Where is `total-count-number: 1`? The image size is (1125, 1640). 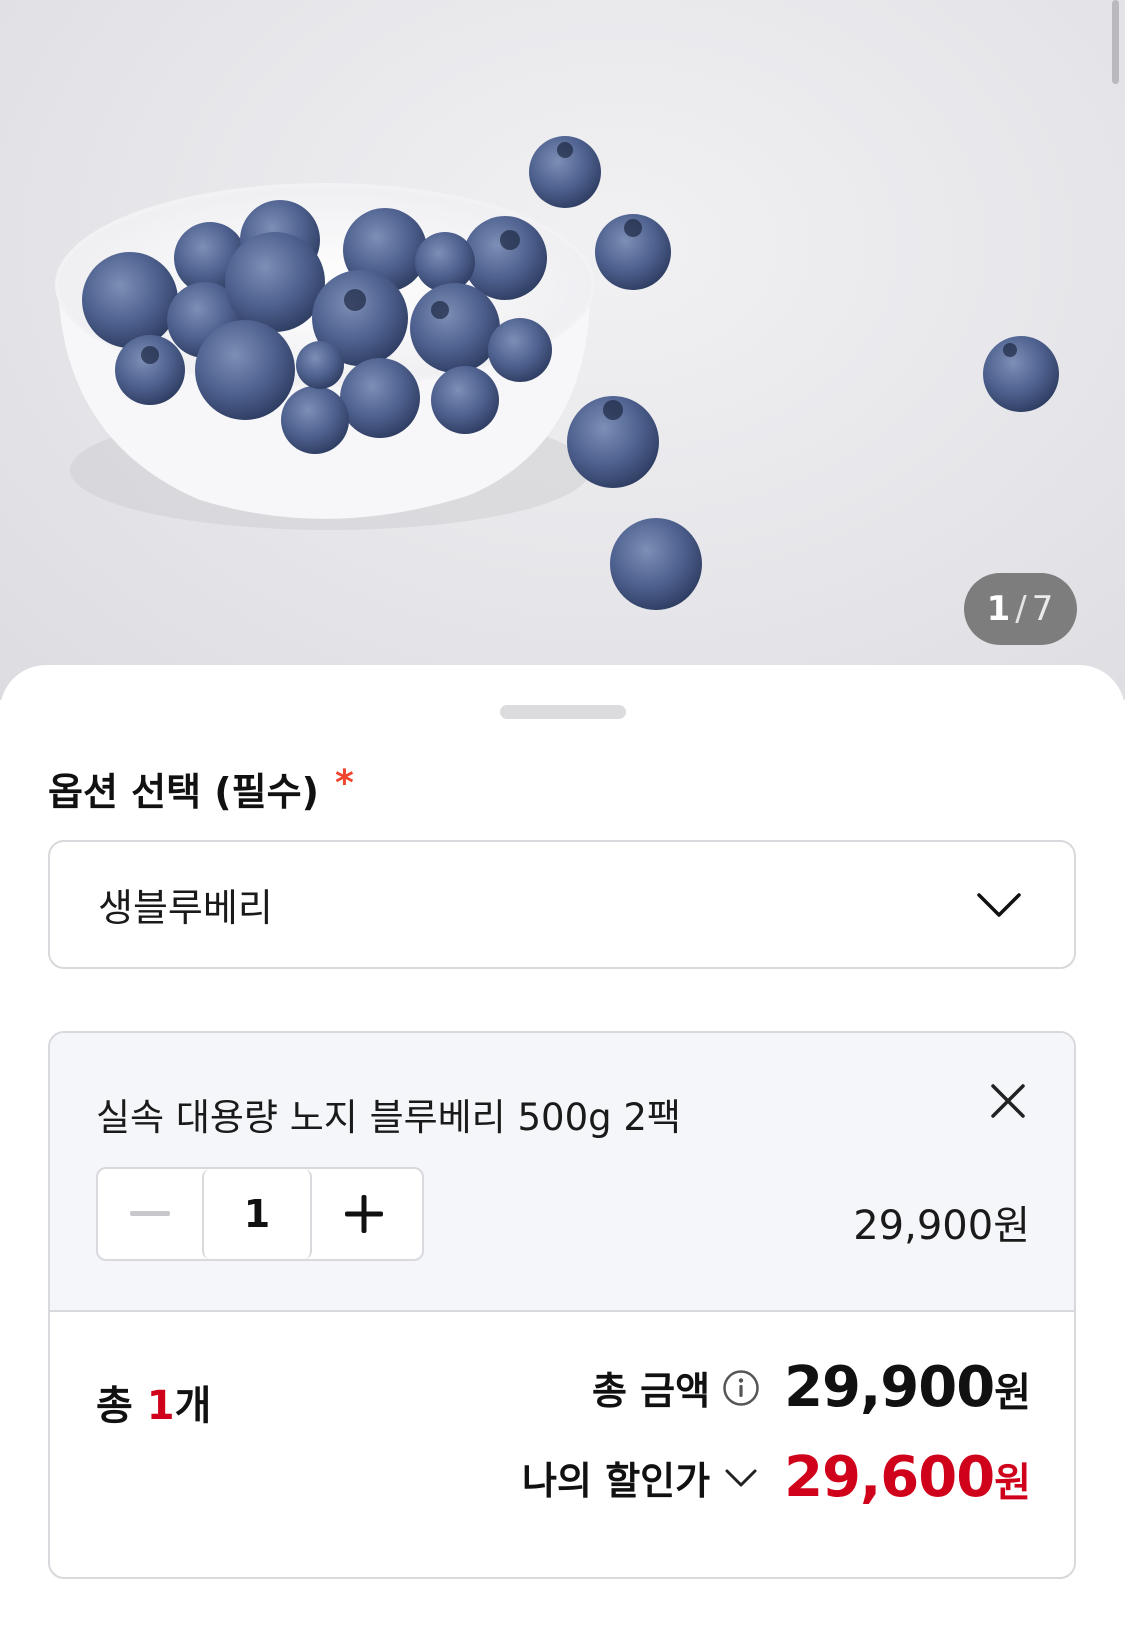
total-count-number: 1 is located at coordinates (160, 1406).